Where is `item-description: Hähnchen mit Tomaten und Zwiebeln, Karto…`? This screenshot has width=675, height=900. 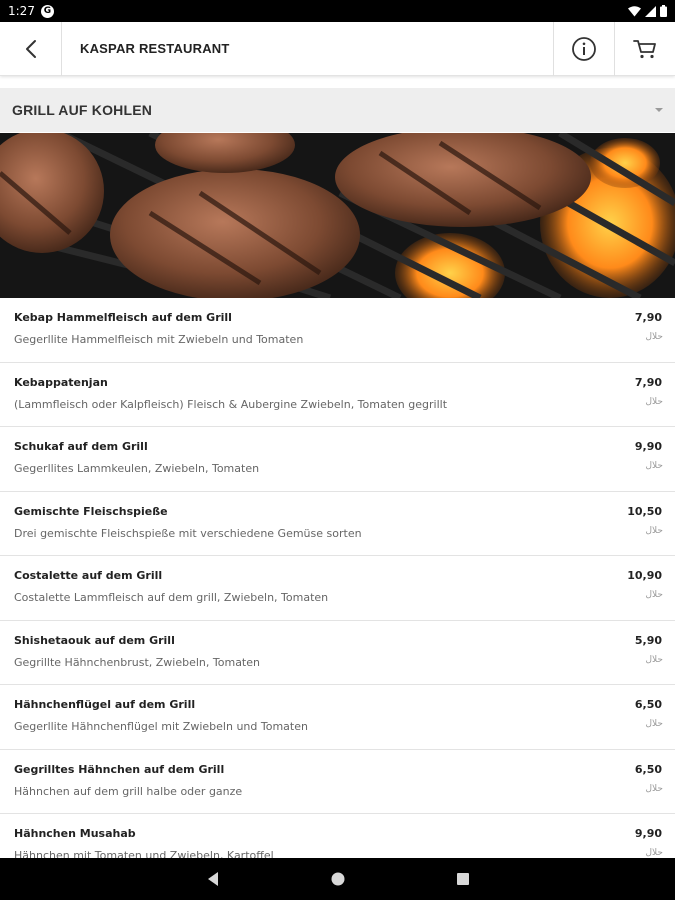
item-description: Hähnchen mit Tomaten und Zwiebeln, Karto… is located at coordinates (144, 853).